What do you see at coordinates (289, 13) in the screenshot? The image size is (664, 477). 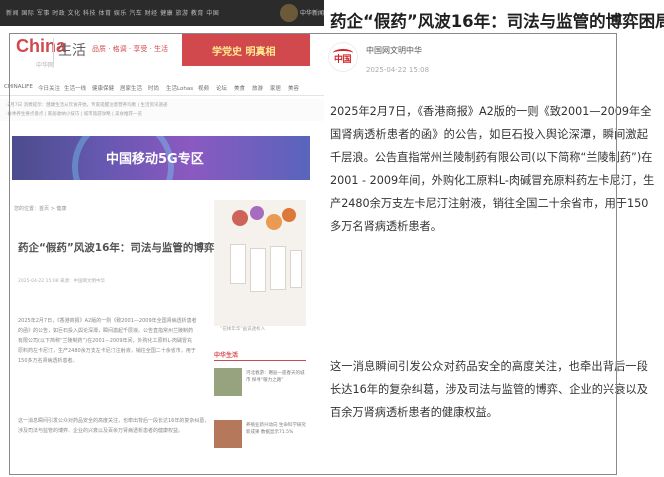 I see `brand-emblem-icon` at bounding box center [289, 13].